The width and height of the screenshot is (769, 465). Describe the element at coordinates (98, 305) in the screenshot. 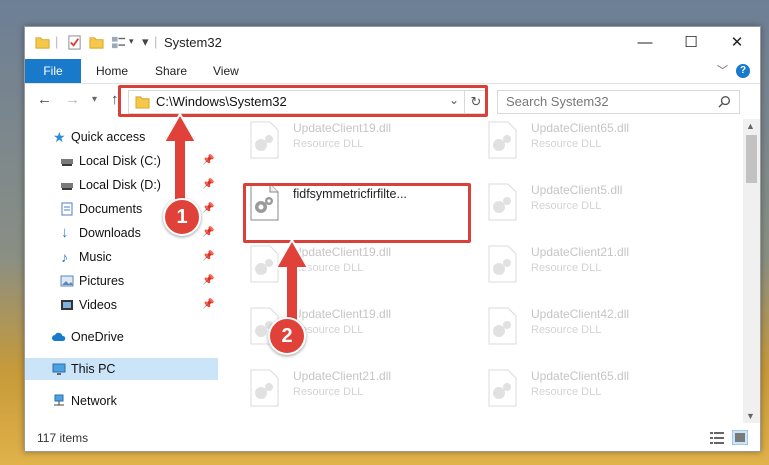

I see `sidebar-item-label: Videos` at that location.